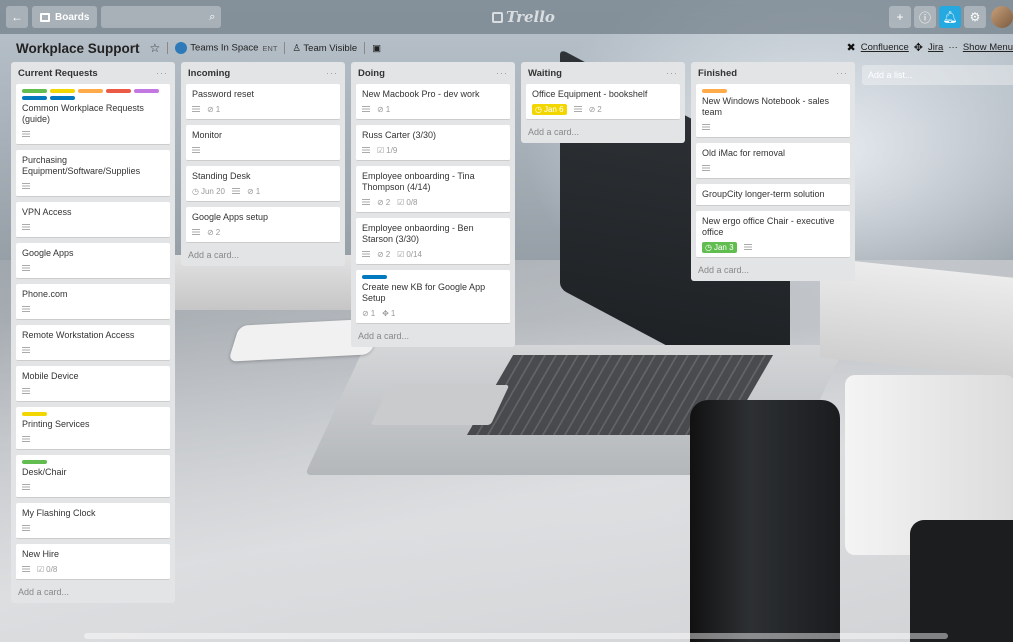 The height and width of the screenshot is (642, 1013). What do you see at coordinates (418, 233) in the screenshot?
I see `card-title: Employee onbaording - Ben Starson (3/30)` at bounding box center [418, 233].